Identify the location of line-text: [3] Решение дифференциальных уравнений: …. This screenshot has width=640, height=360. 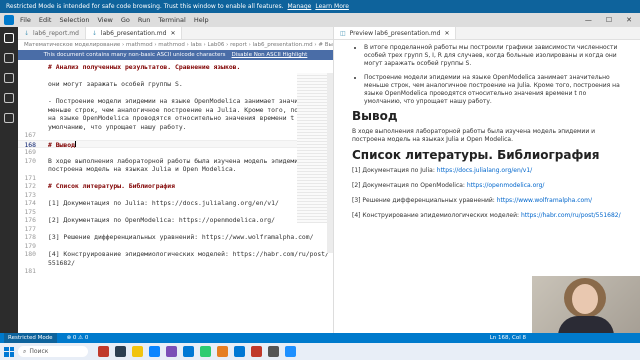
(181, 237).